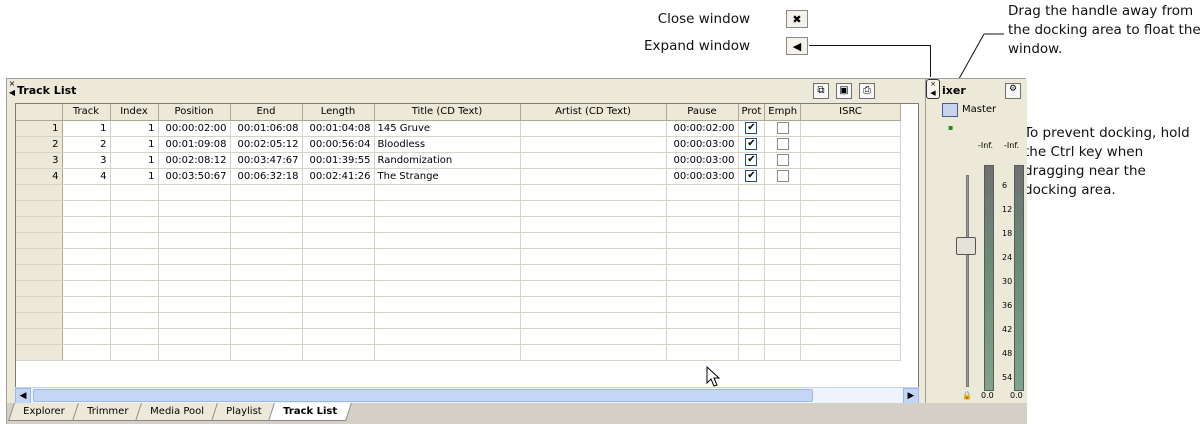 This screenshot has width=1202, height=424. Describe the element at coordinates (86, 144) in the screenshot. I see `track-cell: 2` at that location.